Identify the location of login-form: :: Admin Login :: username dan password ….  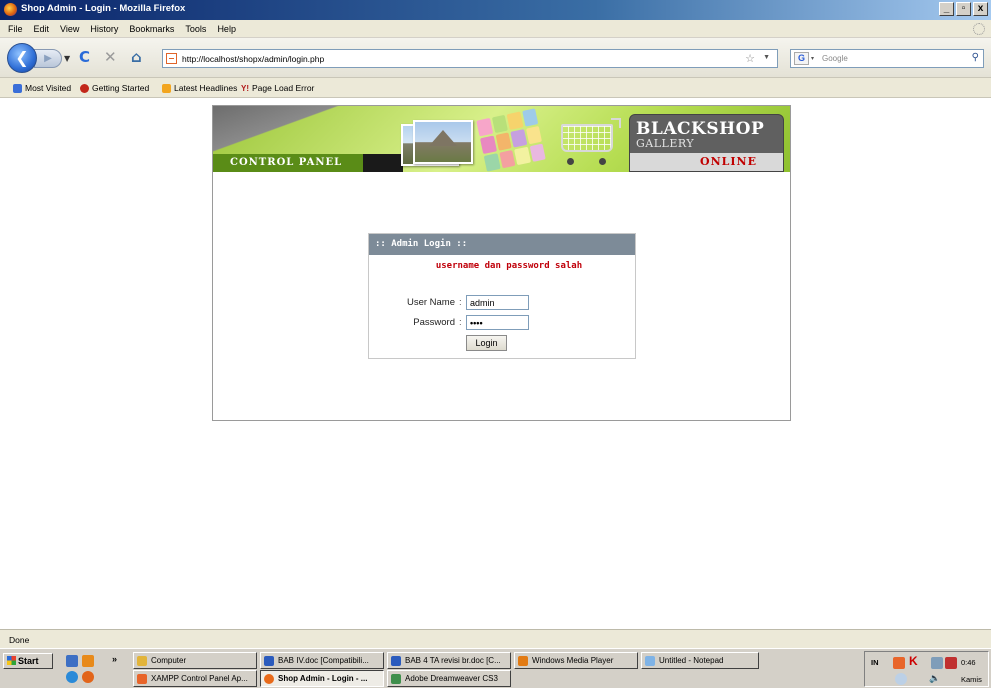
(502, 296).